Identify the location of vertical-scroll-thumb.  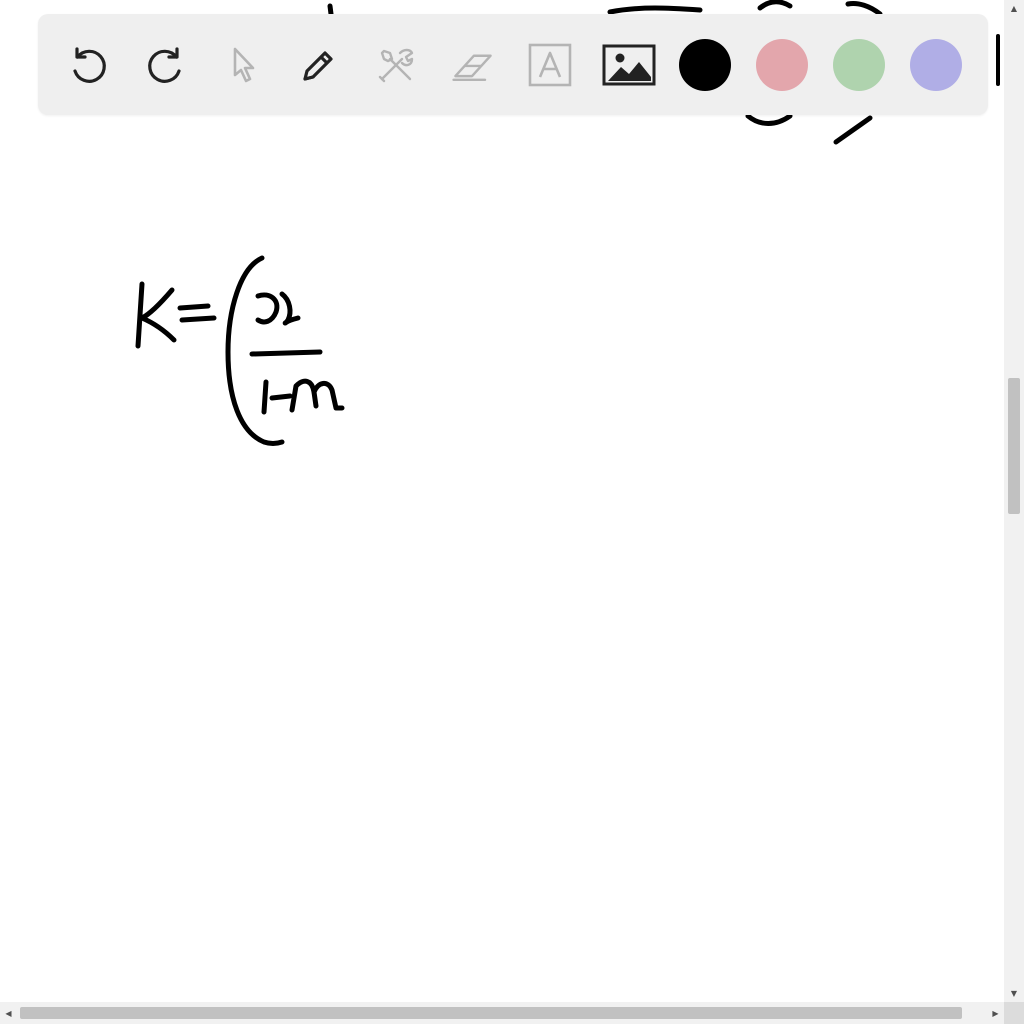
(1014, 446).